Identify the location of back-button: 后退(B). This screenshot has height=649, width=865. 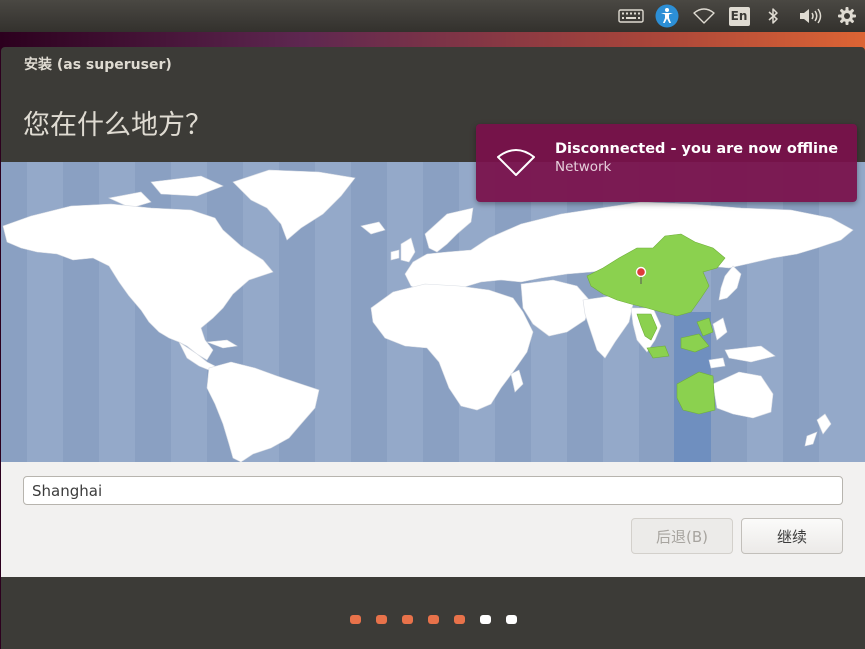
(682, 536).